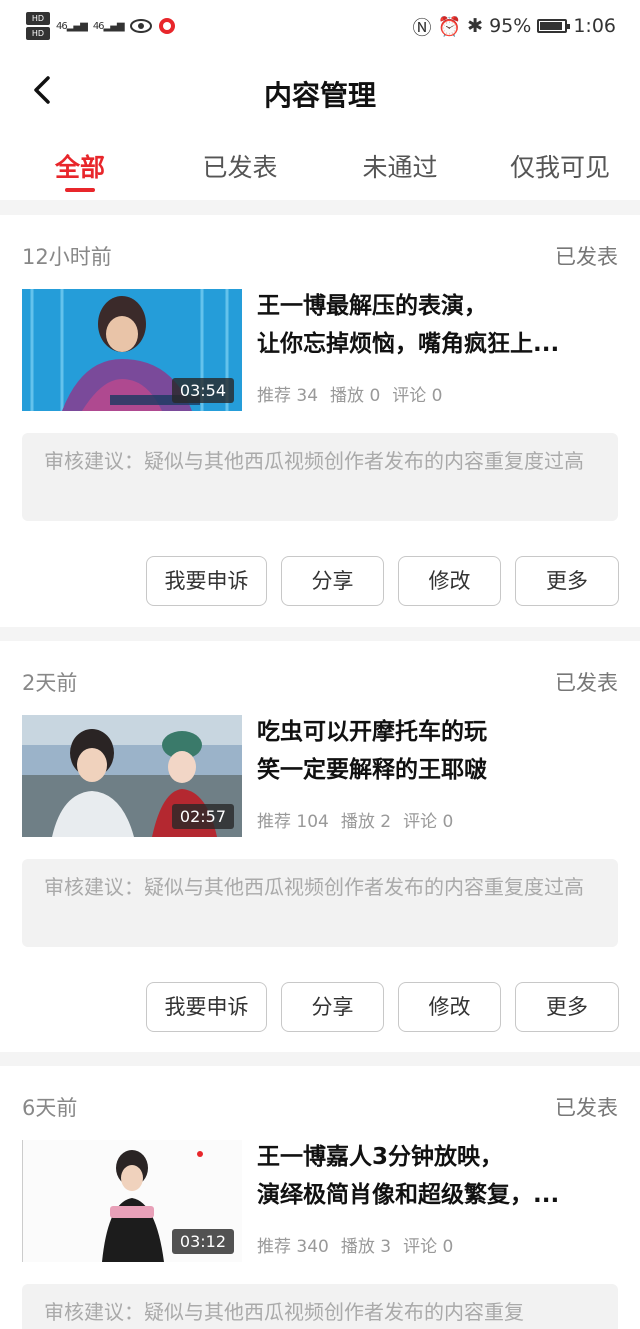 The width and height of the screenshot is (640, 1329). What do you see at coordinates (320, 1306) in the screenshot?
I see `review-advice: 审核建议：疑似与其他西瓜视频创作者发布的内容重复` at bounding box center [320, 1306].